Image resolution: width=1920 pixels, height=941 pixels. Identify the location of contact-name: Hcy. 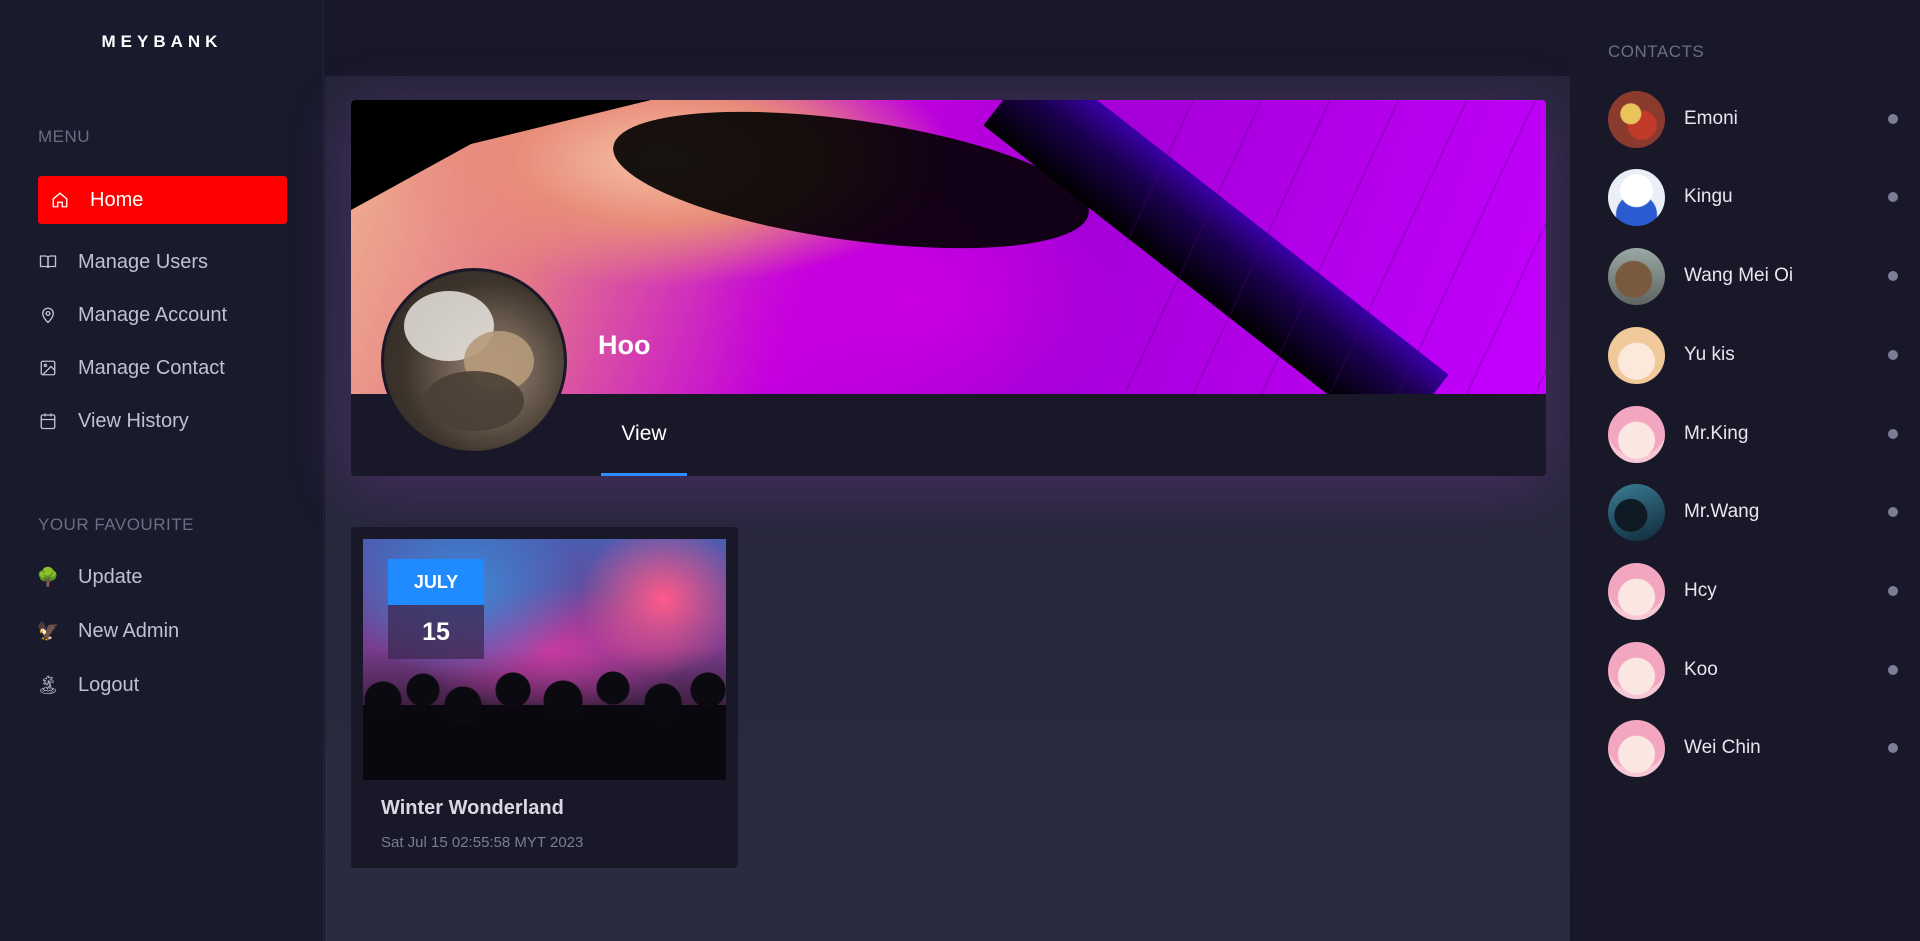
(1700, 590).